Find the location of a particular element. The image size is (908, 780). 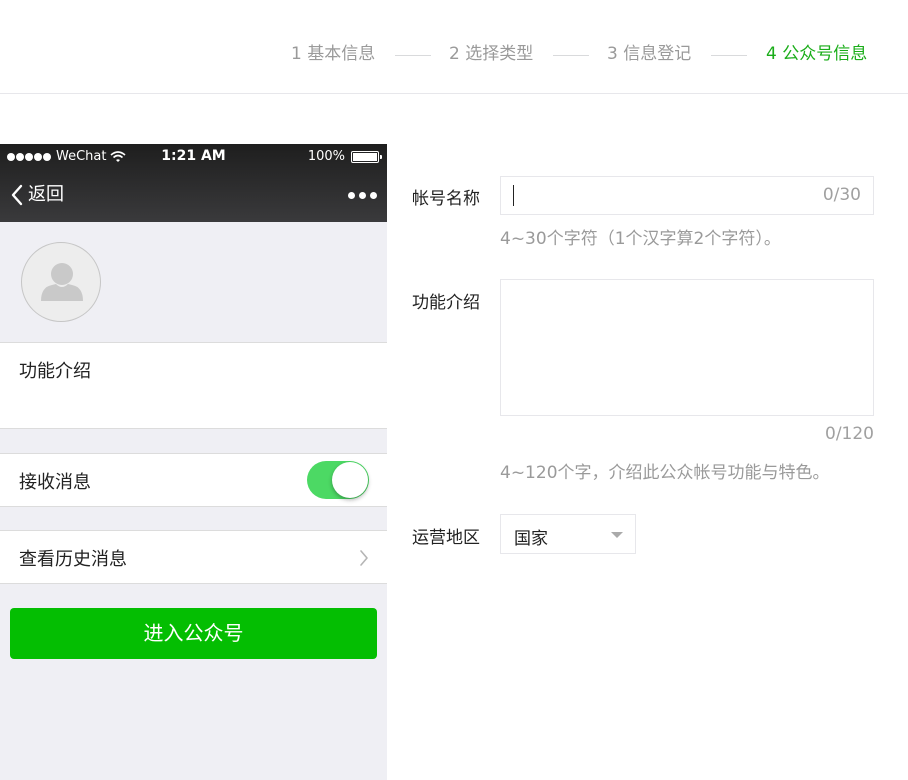

chevron-down-icon is located at coordinates (617, 535).